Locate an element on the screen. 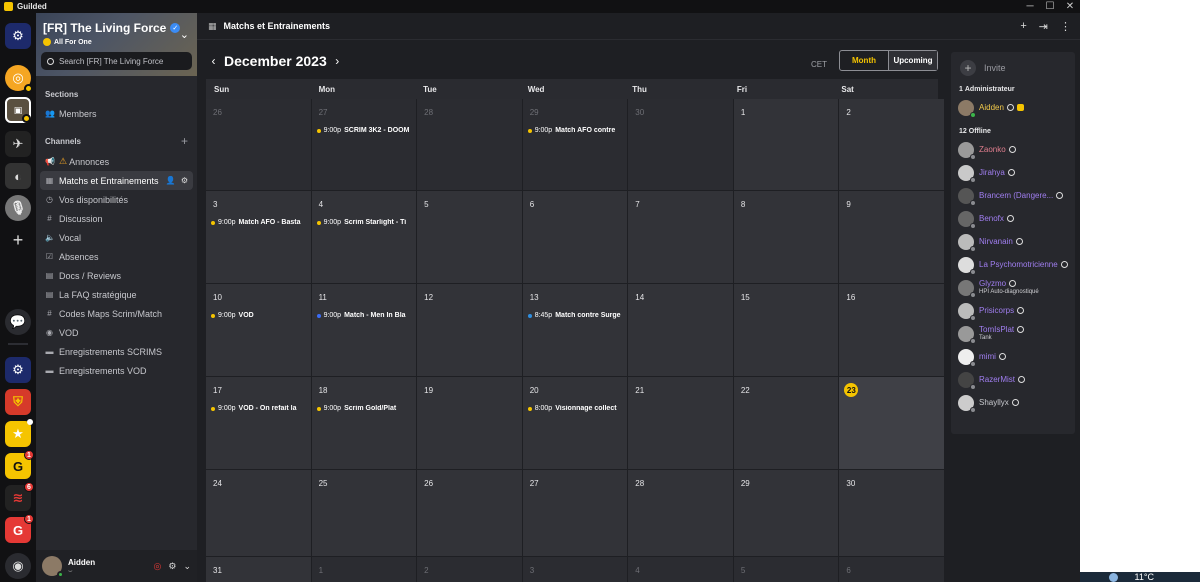  minimize-icon: ─ is located at coordinates (1030, 6).